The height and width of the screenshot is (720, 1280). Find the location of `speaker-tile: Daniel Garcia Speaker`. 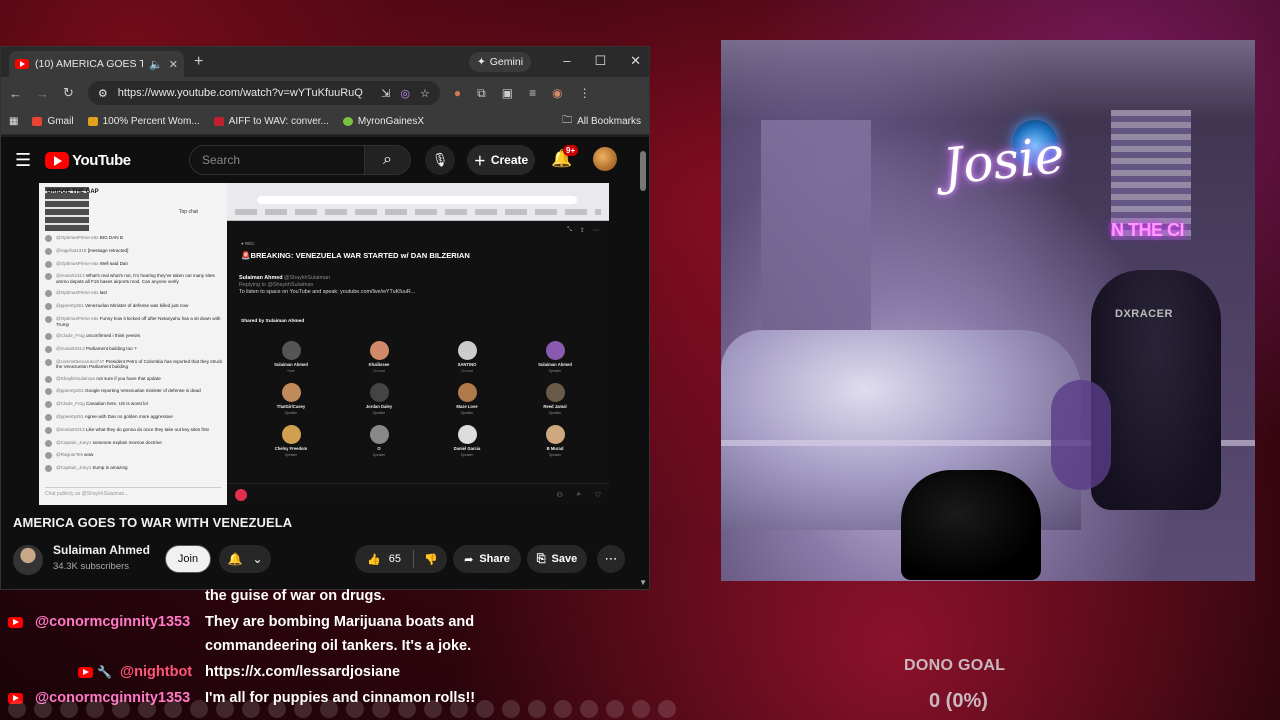

speaker-tile: Daniel Garcia Speaker is located at coordinates (467, 441).